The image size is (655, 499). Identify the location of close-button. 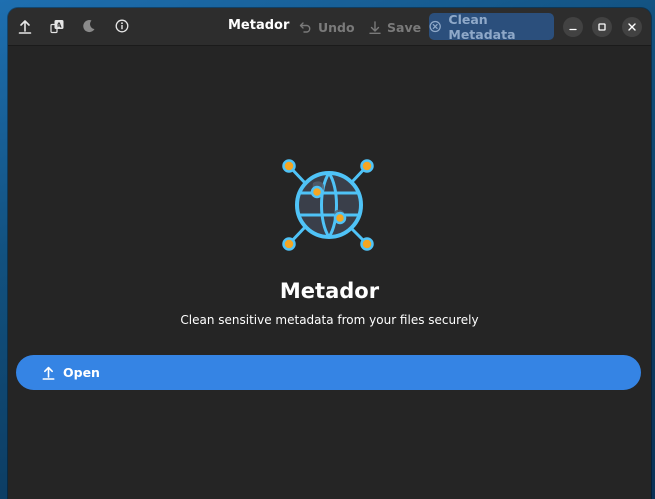
(632, 27).